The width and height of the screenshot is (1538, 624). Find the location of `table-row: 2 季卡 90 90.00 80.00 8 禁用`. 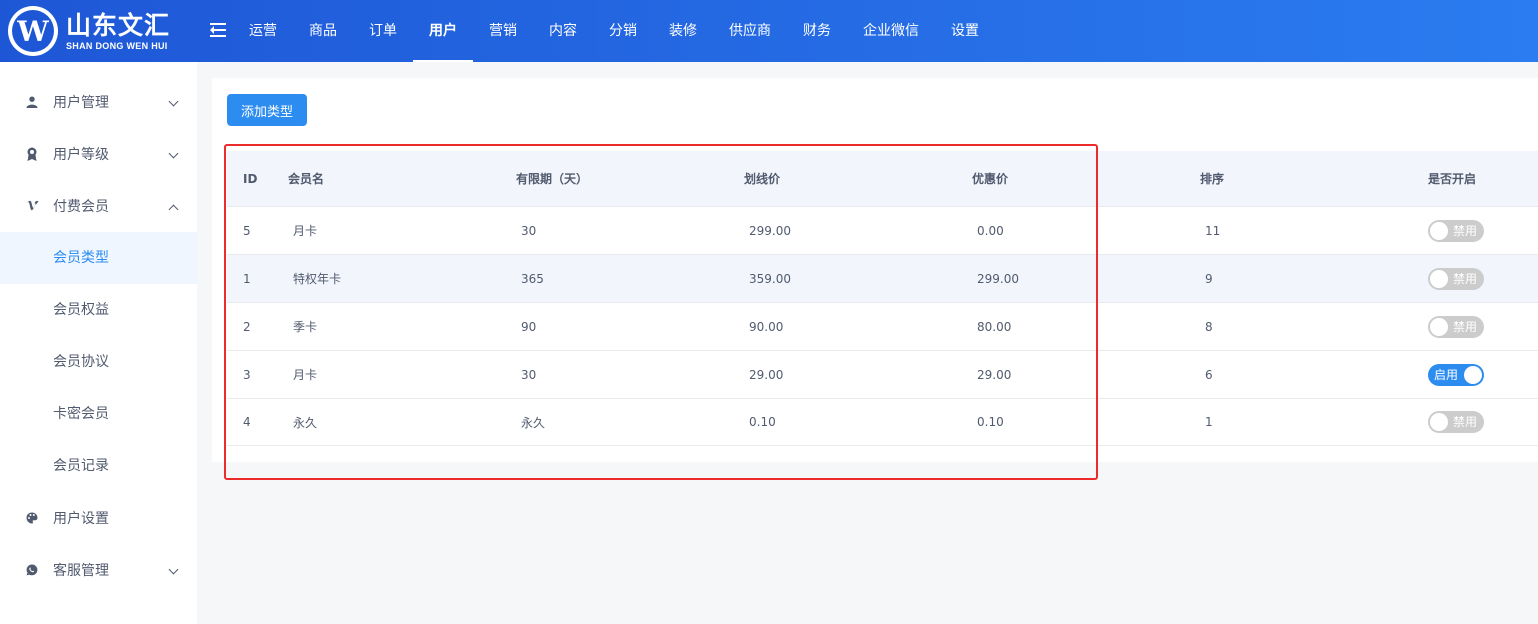

table-row: 2 季卡 90 90.00 80.00 8 禁用 is located at coordinates (882, 326).